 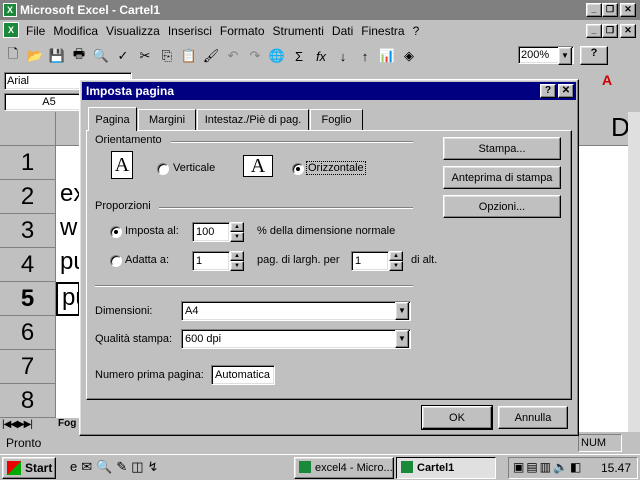 What do you see at coordinates (566, 91) in the screenshot?
I see `dialog-close-button: ✕` at bounding box center [566, 91].